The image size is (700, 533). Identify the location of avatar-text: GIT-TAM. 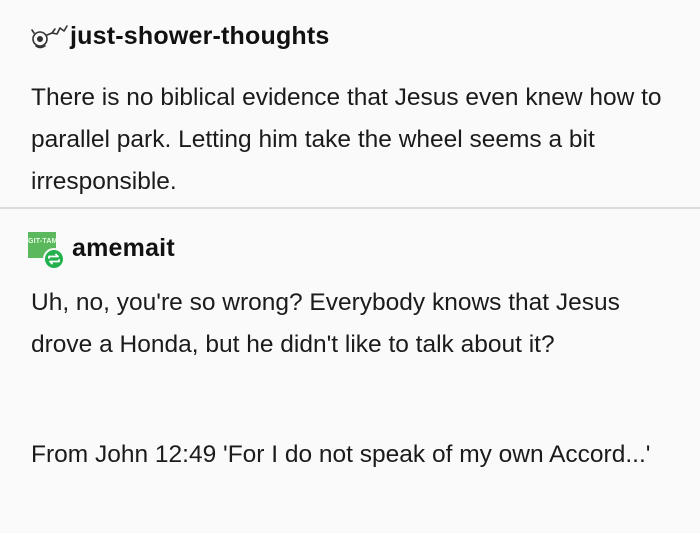
(42, 241).